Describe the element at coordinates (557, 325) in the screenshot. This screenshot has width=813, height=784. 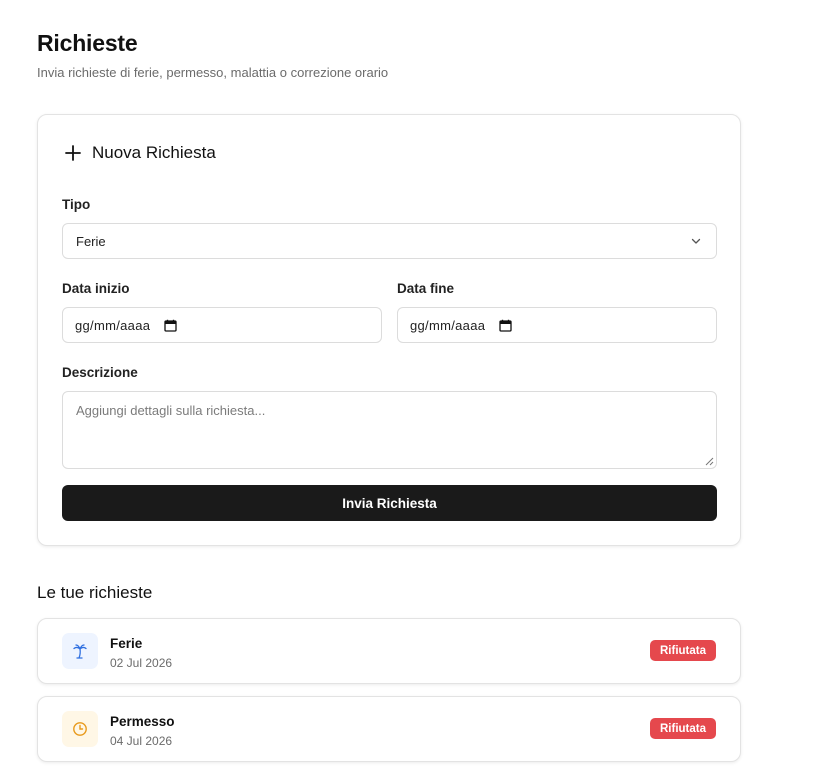
I see `end-date-input: gg/mm/aaaa` at that location.